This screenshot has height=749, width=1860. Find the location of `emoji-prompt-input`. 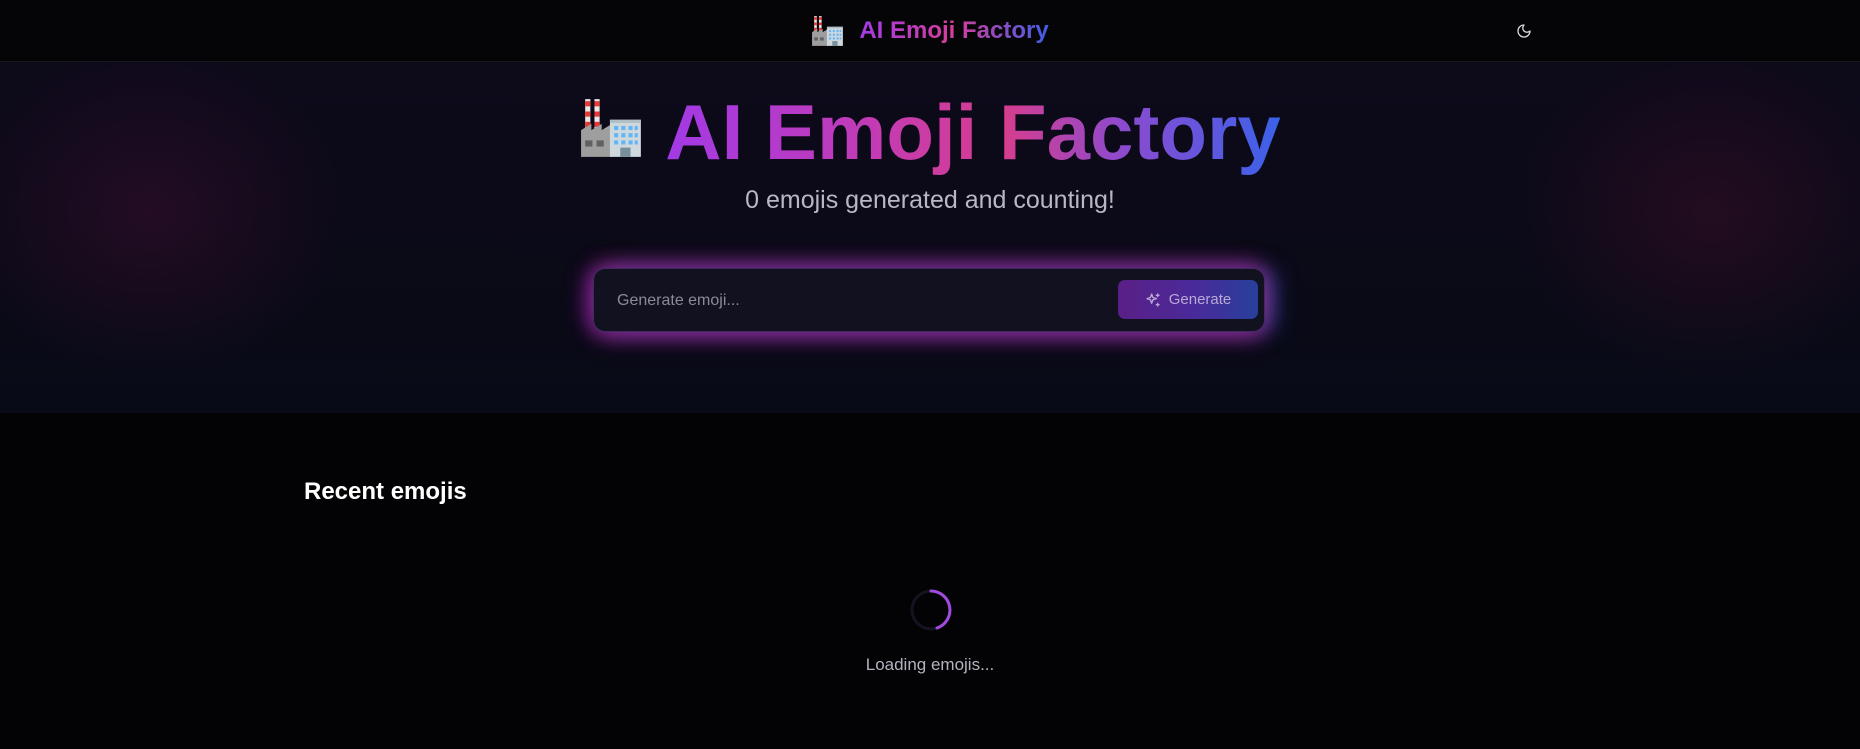

emoji-prompt-input is located at coordinates (854, 301).